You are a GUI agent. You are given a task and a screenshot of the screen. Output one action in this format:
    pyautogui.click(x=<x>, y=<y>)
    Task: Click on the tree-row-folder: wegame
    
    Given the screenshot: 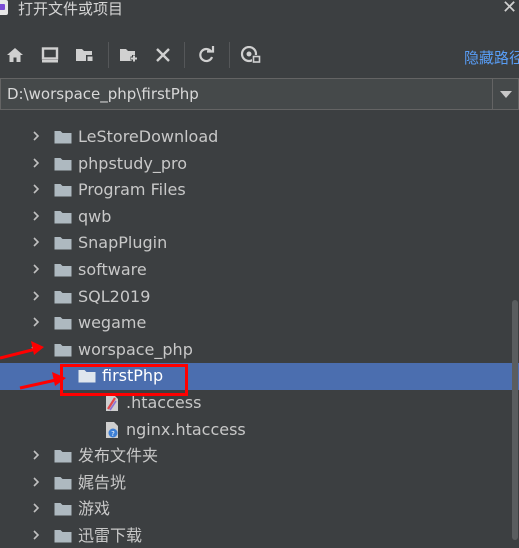 What is the action you would take?
    pyautogui.click(x=259, y=323)
    